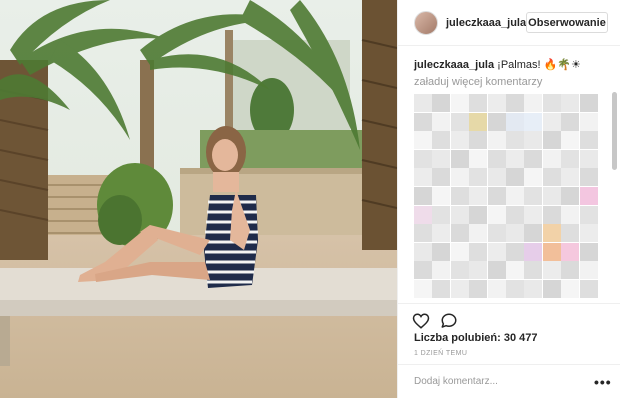  I want to click on comment-icon, so click(449, 321).